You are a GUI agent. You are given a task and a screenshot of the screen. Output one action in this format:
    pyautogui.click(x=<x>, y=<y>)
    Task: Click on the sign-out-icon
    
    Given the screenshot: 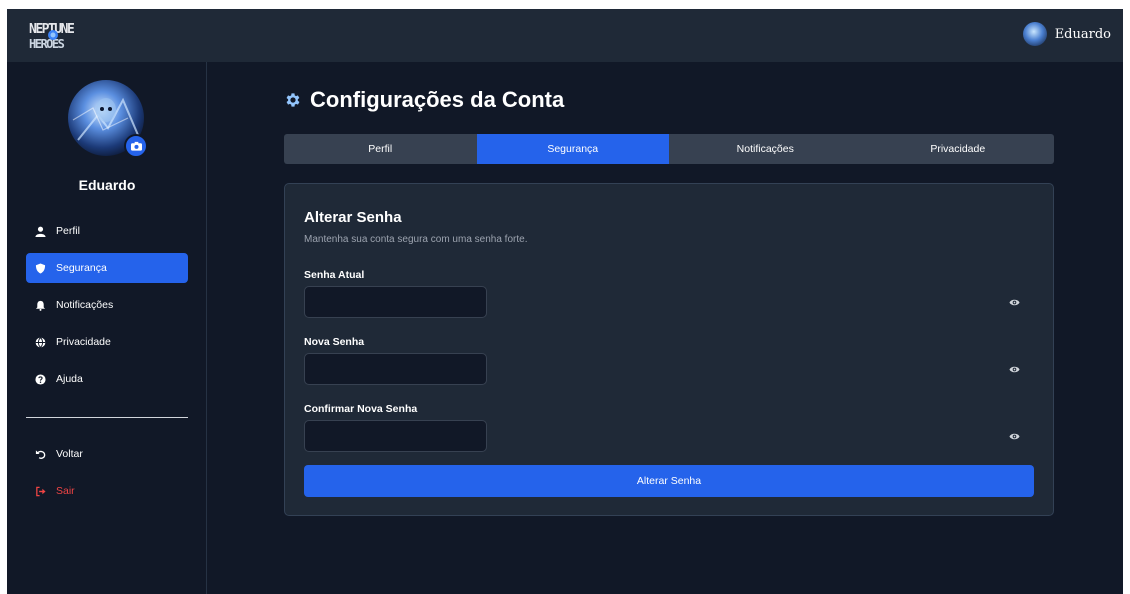 What is the action you would take?
    pyautogui.click(x=41, y=491)
    